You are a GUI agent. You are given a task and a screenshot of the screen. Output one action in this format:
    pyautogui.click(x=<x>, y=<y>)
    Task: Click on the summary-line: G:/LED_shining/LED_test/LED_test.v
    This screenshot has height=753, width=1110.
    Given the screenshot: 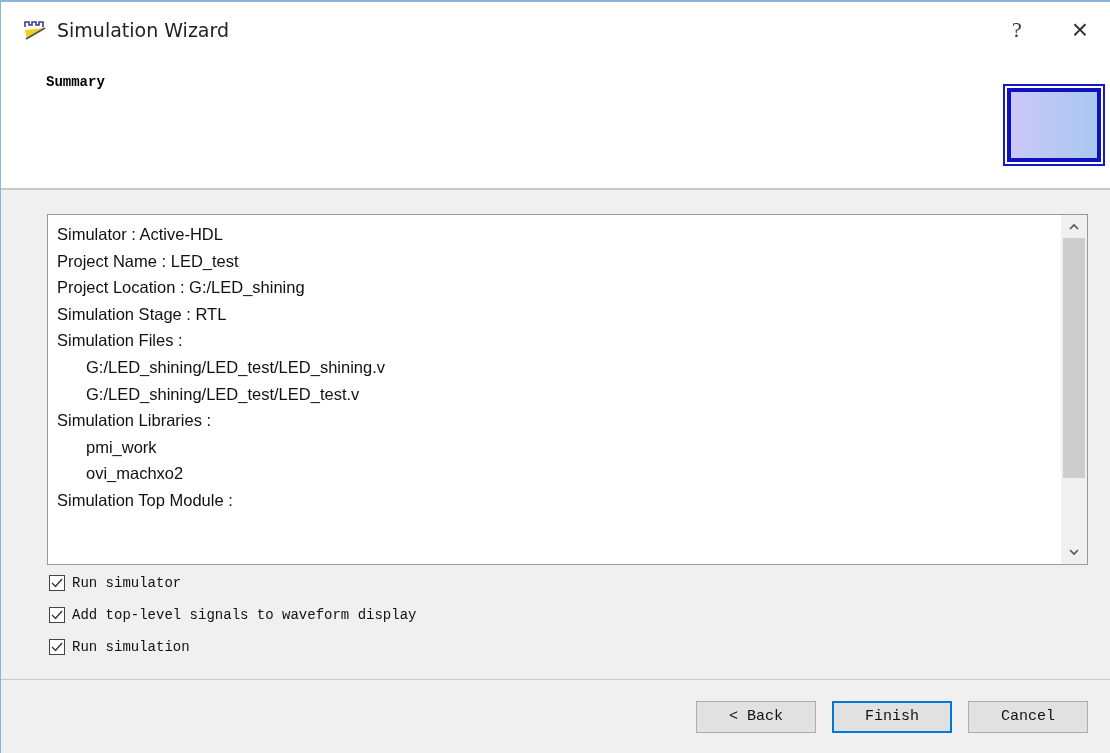 What is the action you would take?
    pyautogui.click(x=223, y=394)
    